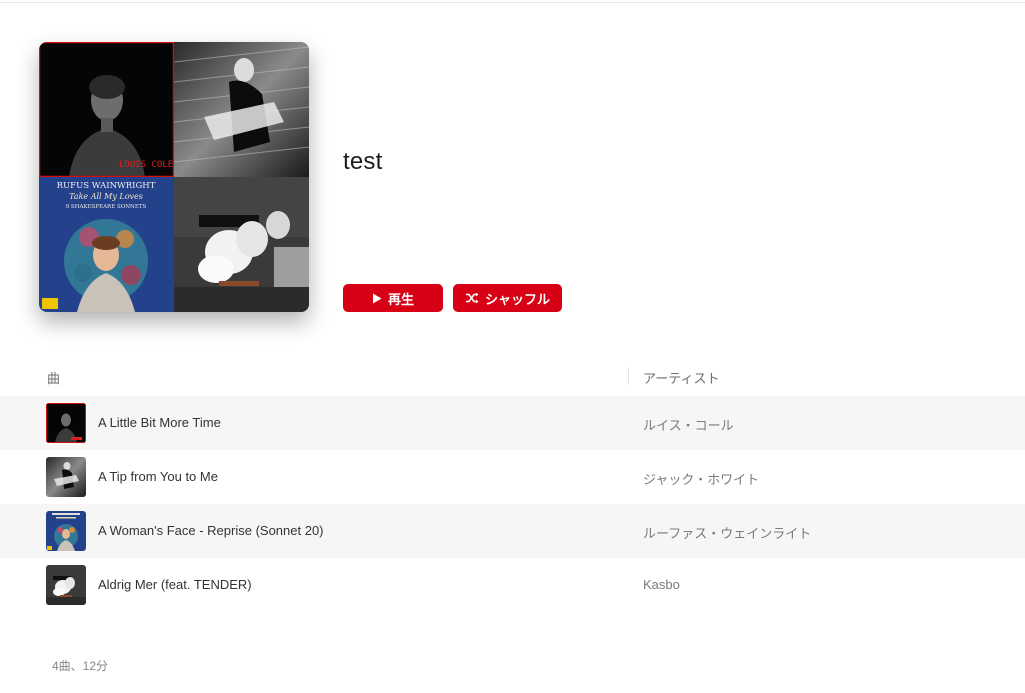  Describe the element at coordinates (211, 530) in the screenshot. I see `track-title: A Woman's Face - Reprise (Sonnet 20)` at that location.